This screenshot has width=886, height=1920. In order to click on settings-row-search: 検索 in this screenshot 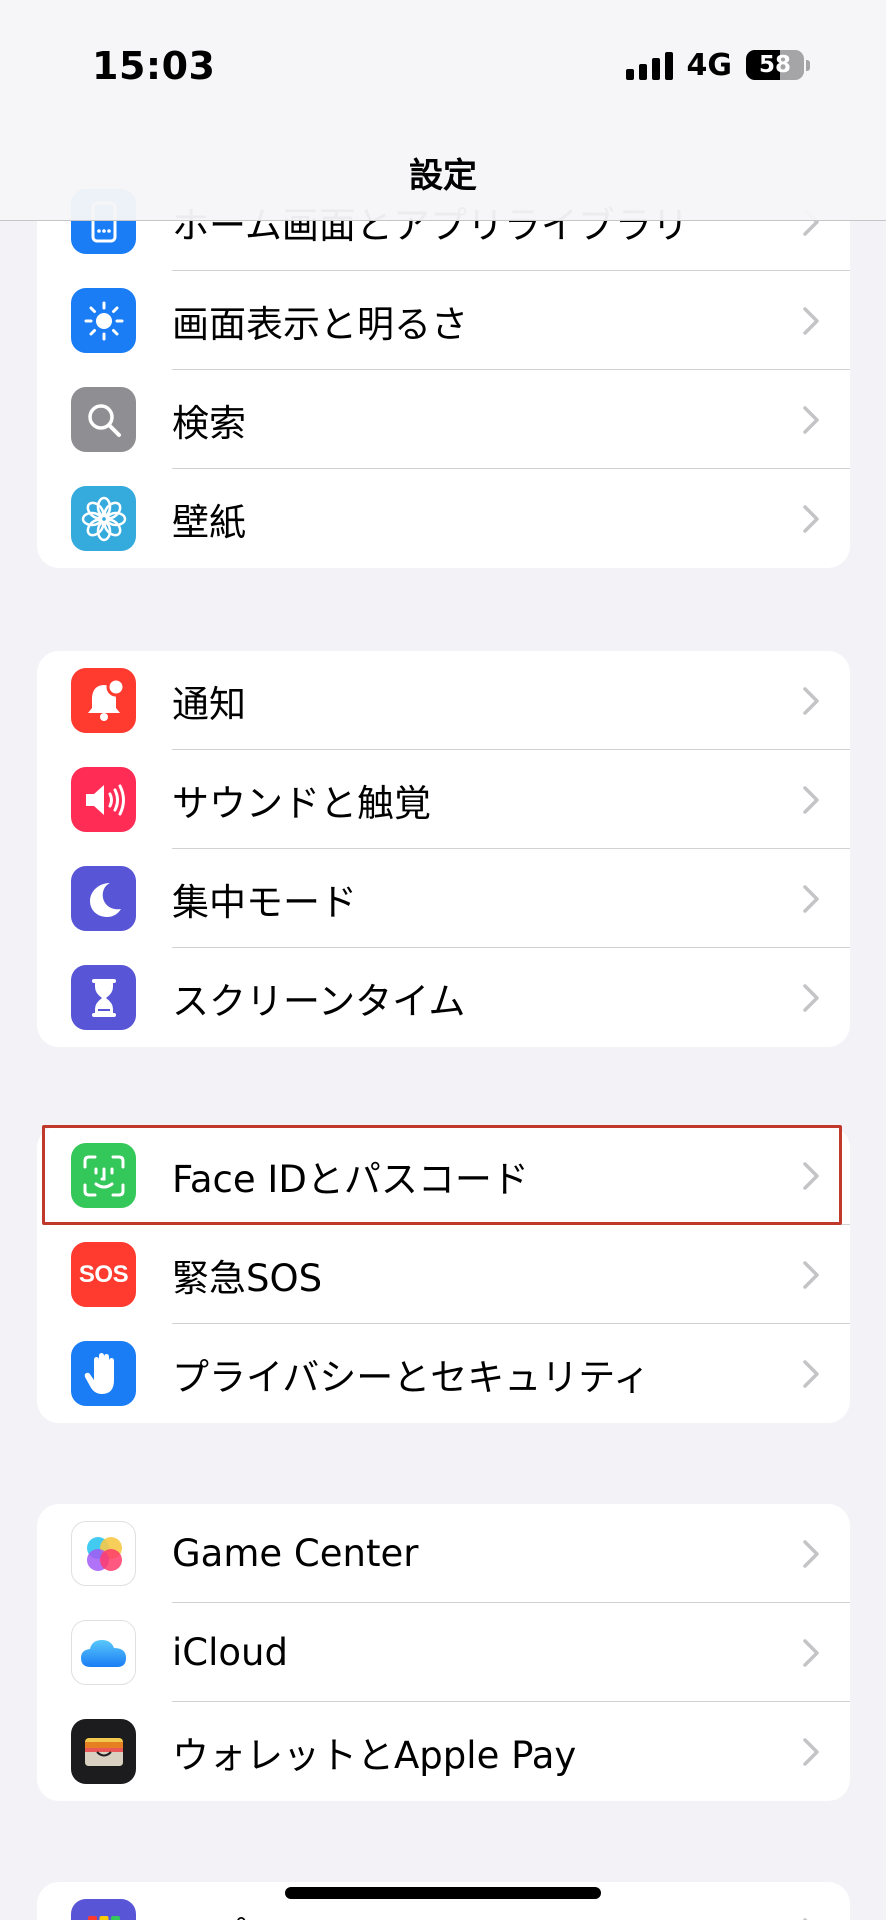, I will do `click(443, 419)`.